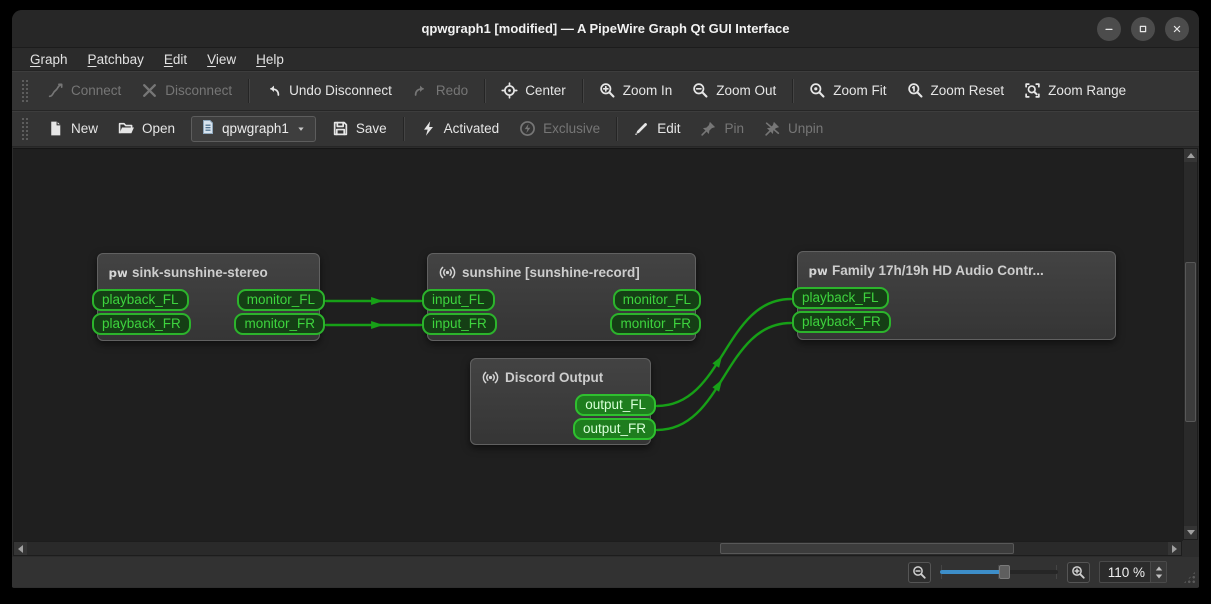 This screenshot has height=604, width=1211. What do you see at coordinates (867, 548) in the screenshot?
I see `horizontal-scrollbar-thumb` at bounding box center [867, 548].